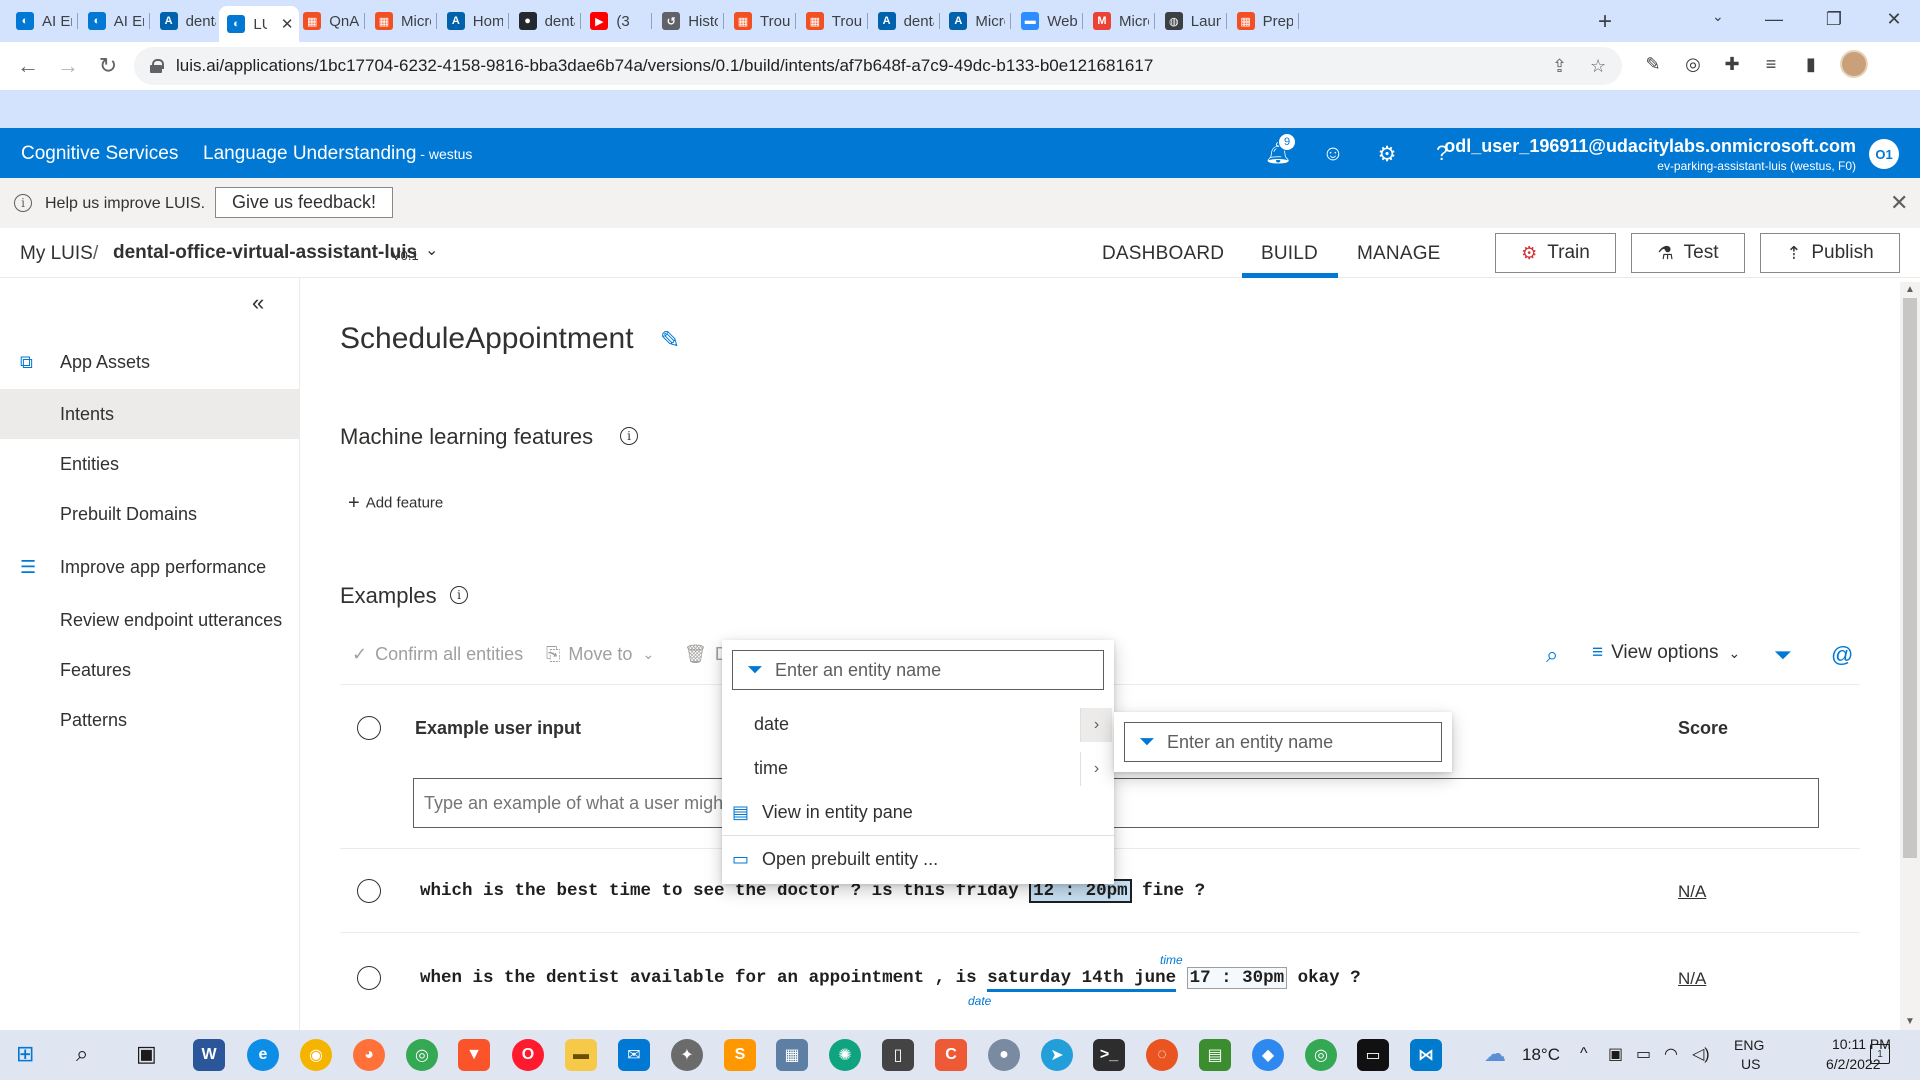 This screenshot has height=1080, width=1920. Describe the element at coordinates (1162, 1055) in the screenshot. I see `ubuntu-icon: ◌` at that location.